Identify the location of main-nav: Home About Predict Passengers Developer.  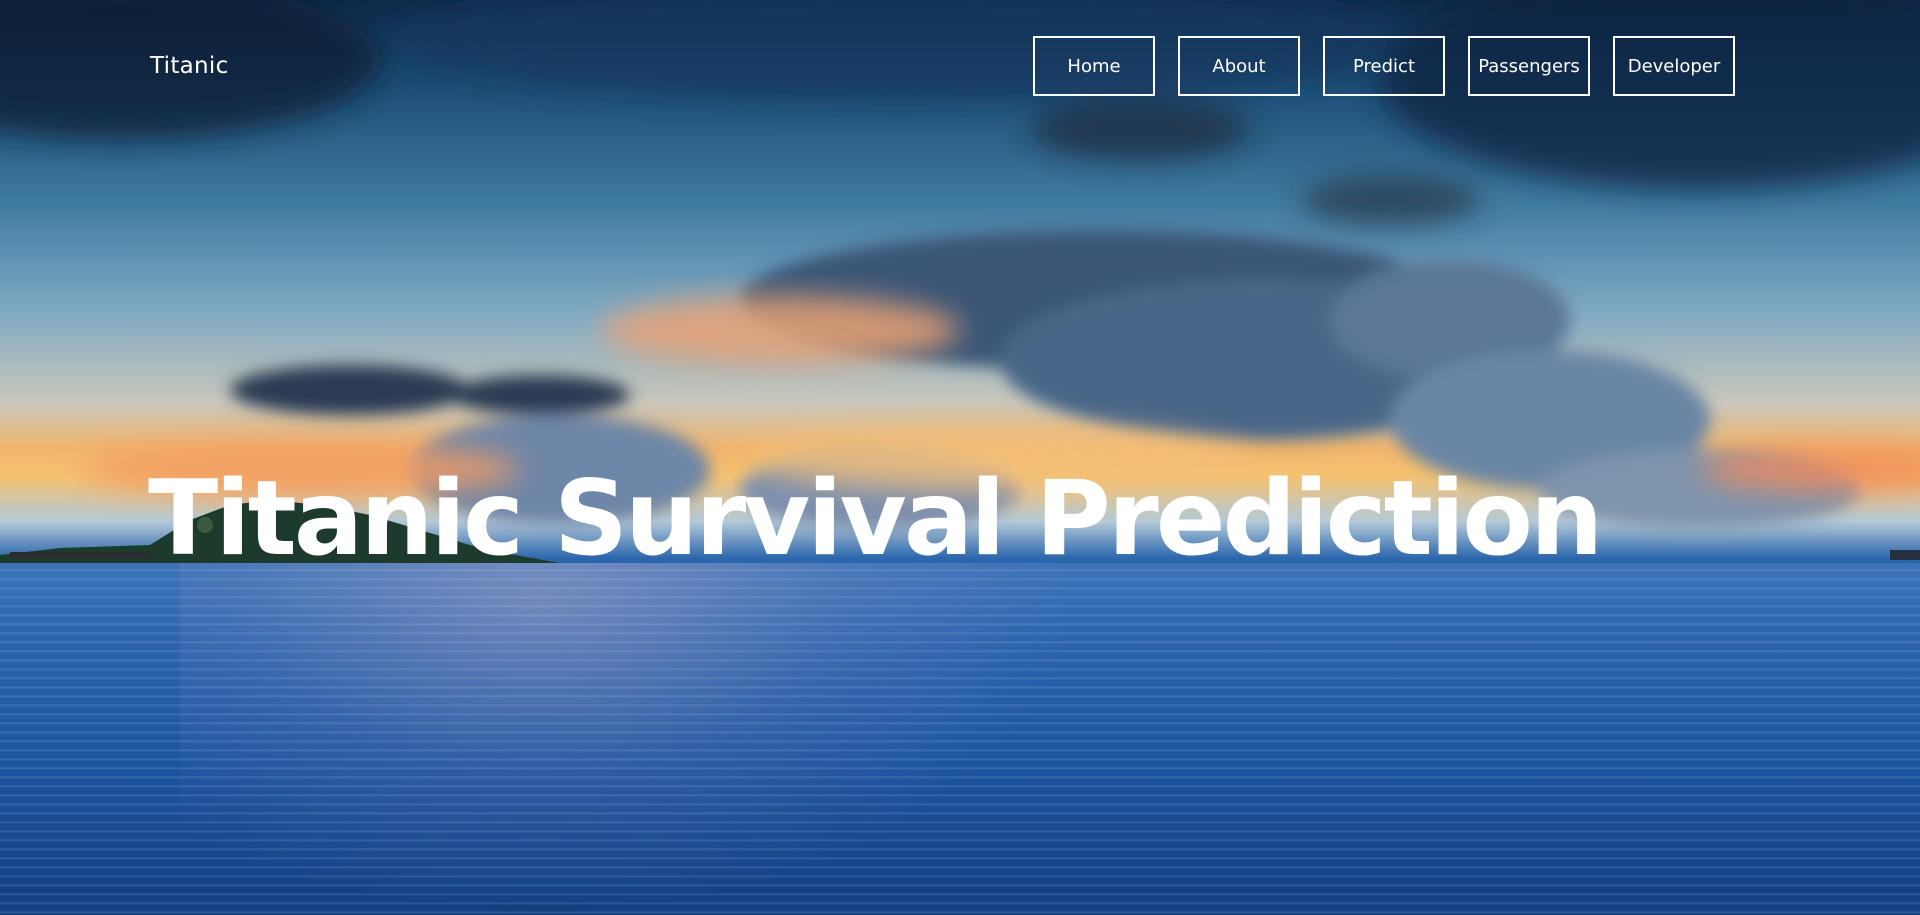
(1384, 66).